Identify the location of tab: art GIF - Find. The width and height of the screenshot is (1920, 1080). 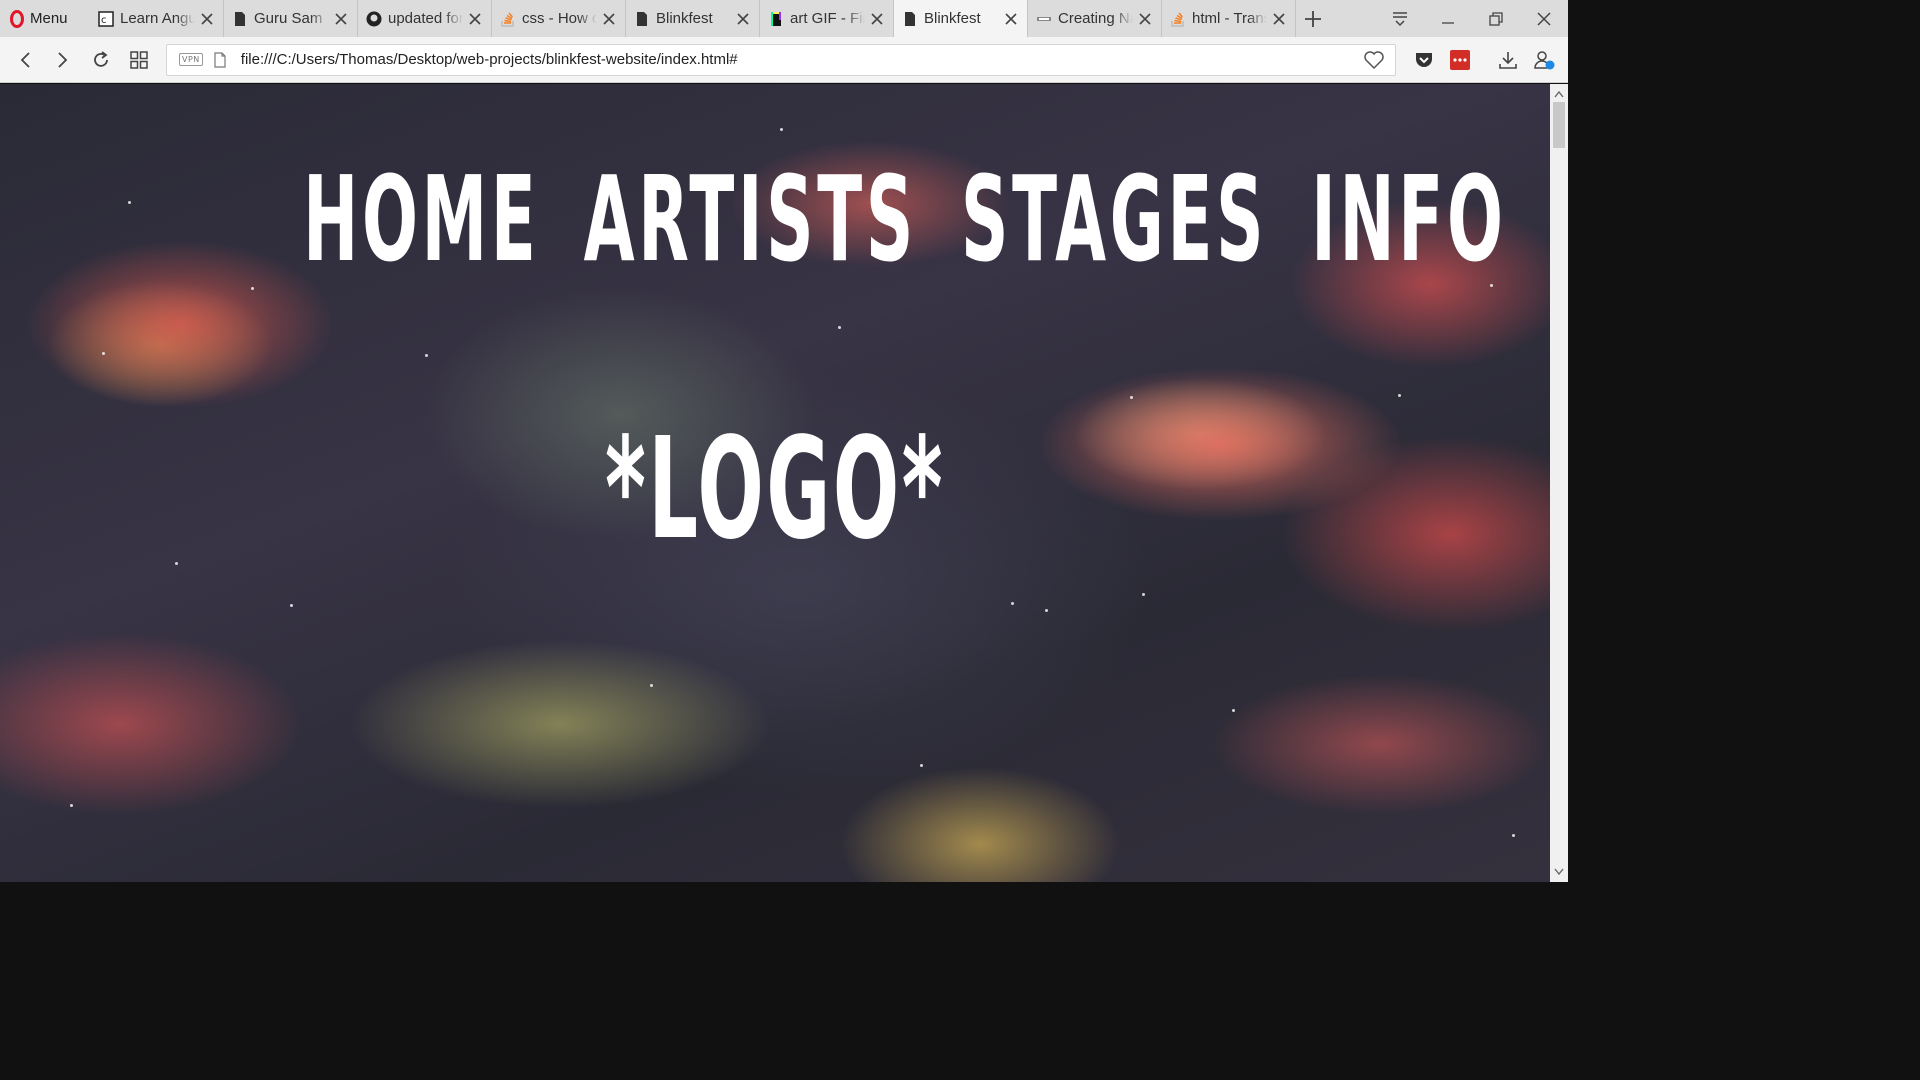
(827, 18).